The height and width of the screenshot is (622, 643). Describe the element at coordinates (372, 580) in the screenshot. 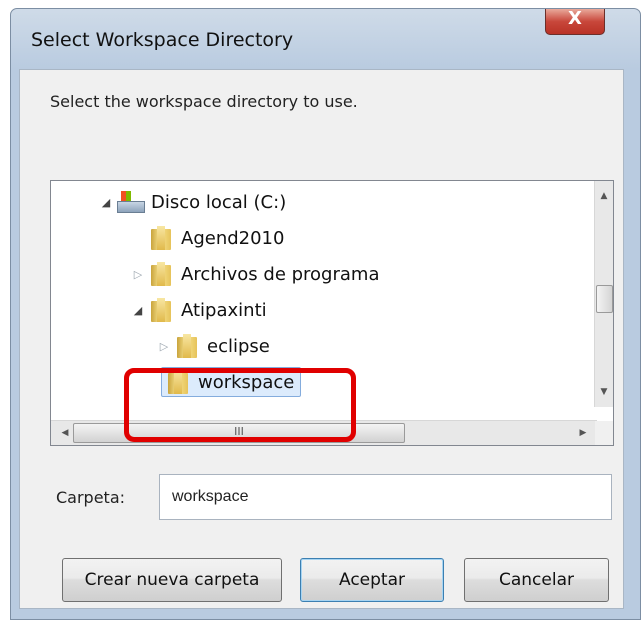

I see `accept-button: Aceptar` at that location.